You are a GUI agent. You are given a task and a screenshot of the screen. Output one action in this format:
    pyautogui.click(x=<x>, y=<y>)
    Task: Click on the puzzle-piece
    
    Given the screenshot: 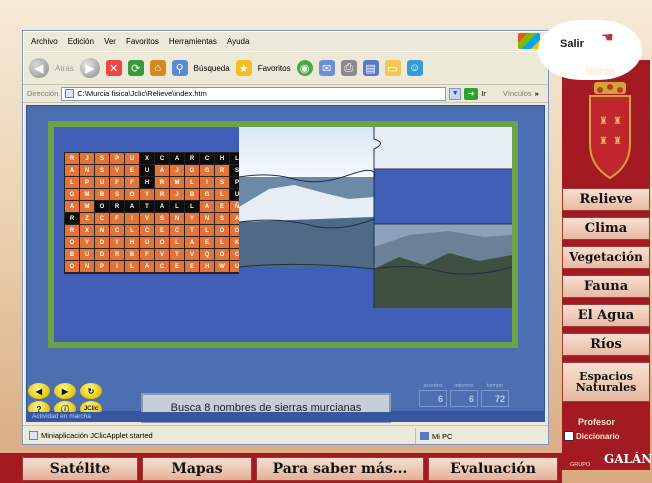 What is the action you would take?
    pyautogui.click(x=306, y=152)
    